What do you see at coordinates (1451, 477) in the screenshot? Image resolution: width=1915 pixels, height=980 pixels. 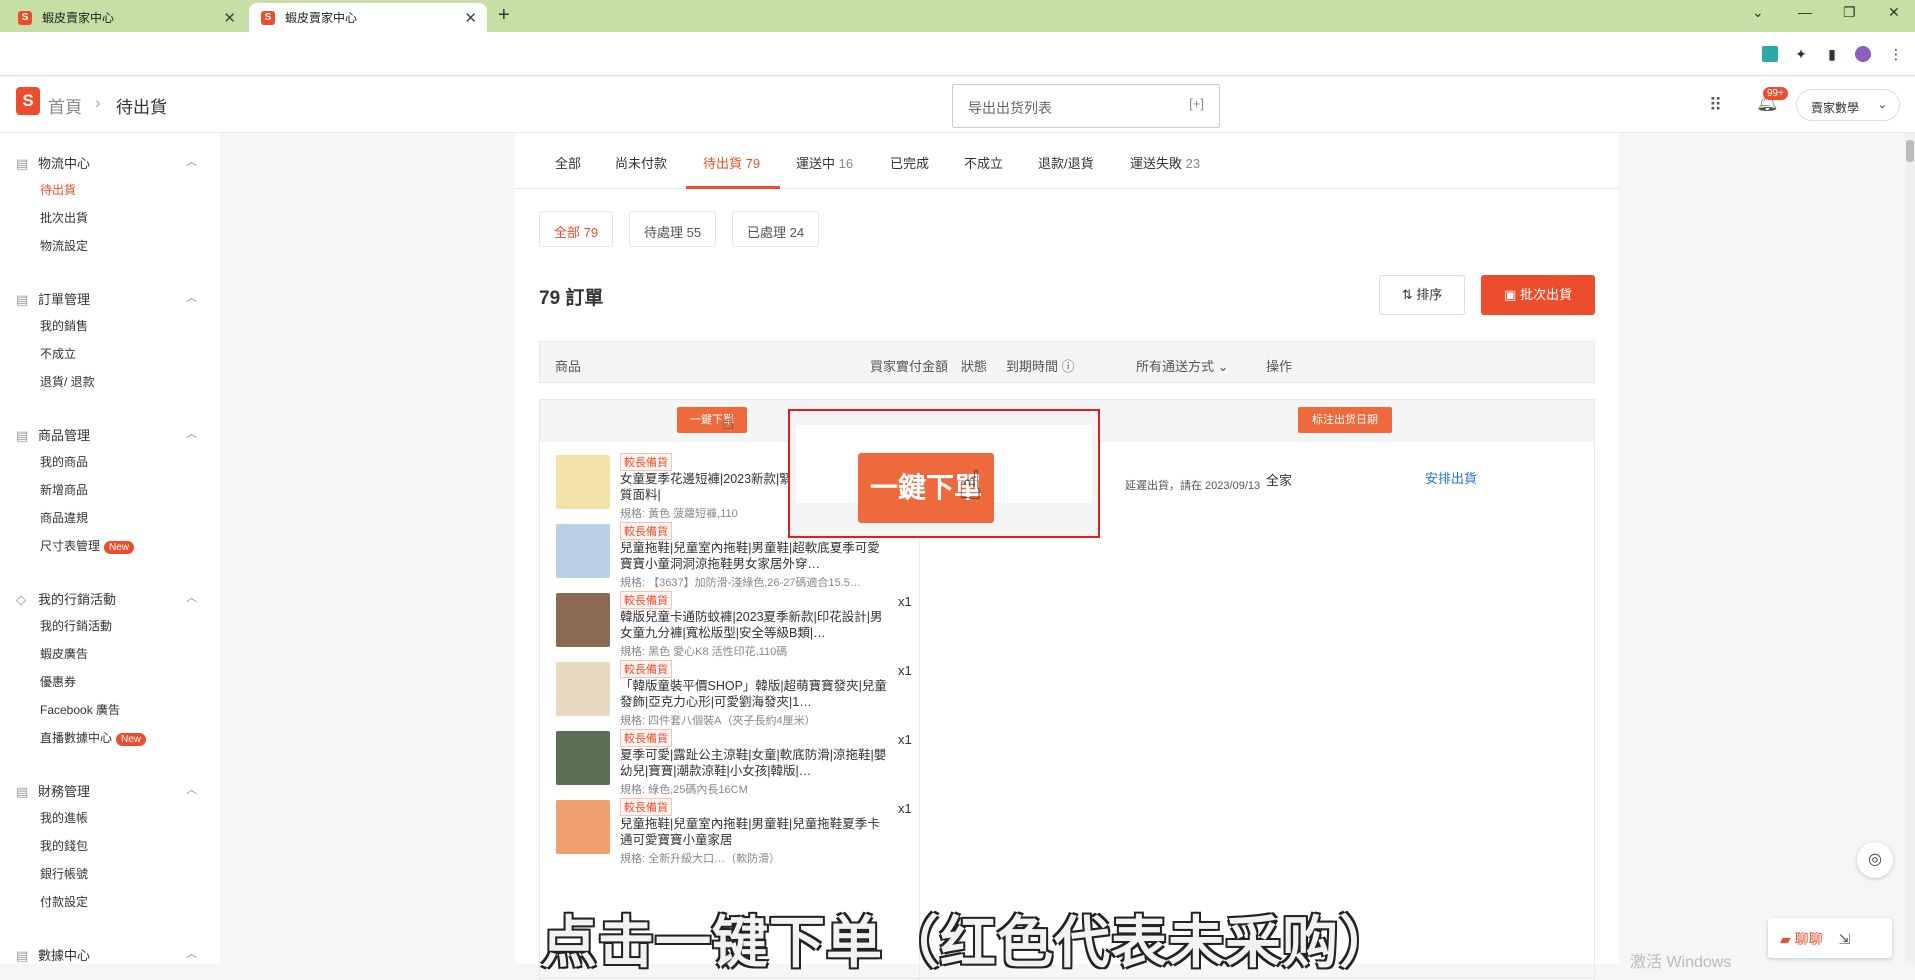 I see `arrange-shipment-link: 安排出貨` at bounding box center [1451, 477].